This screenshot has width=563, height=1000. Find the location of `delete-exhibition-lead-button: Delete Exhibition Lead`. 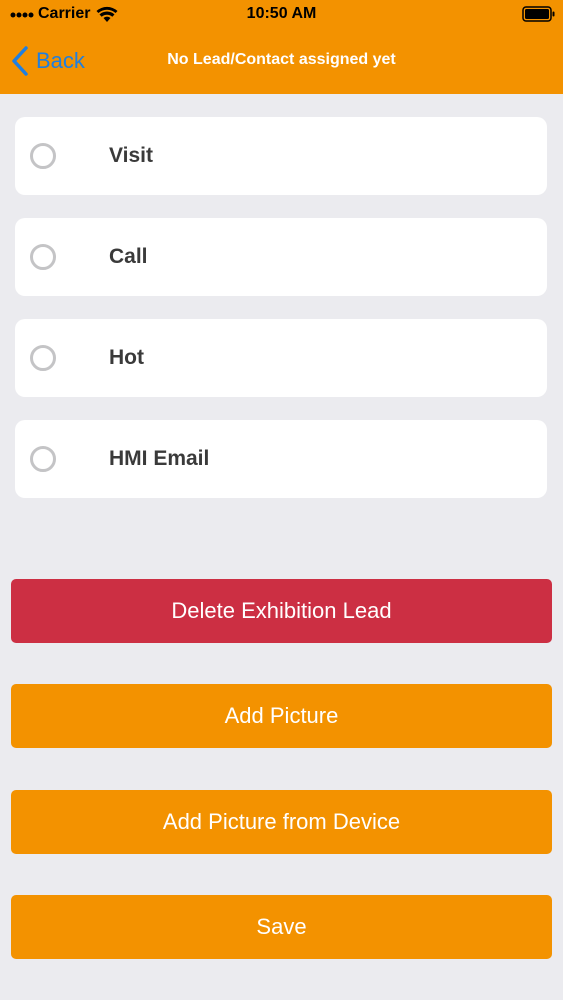

delete-exhibition-lead-button: Delete Exhibition Lead is located at coordinates (281, 611).